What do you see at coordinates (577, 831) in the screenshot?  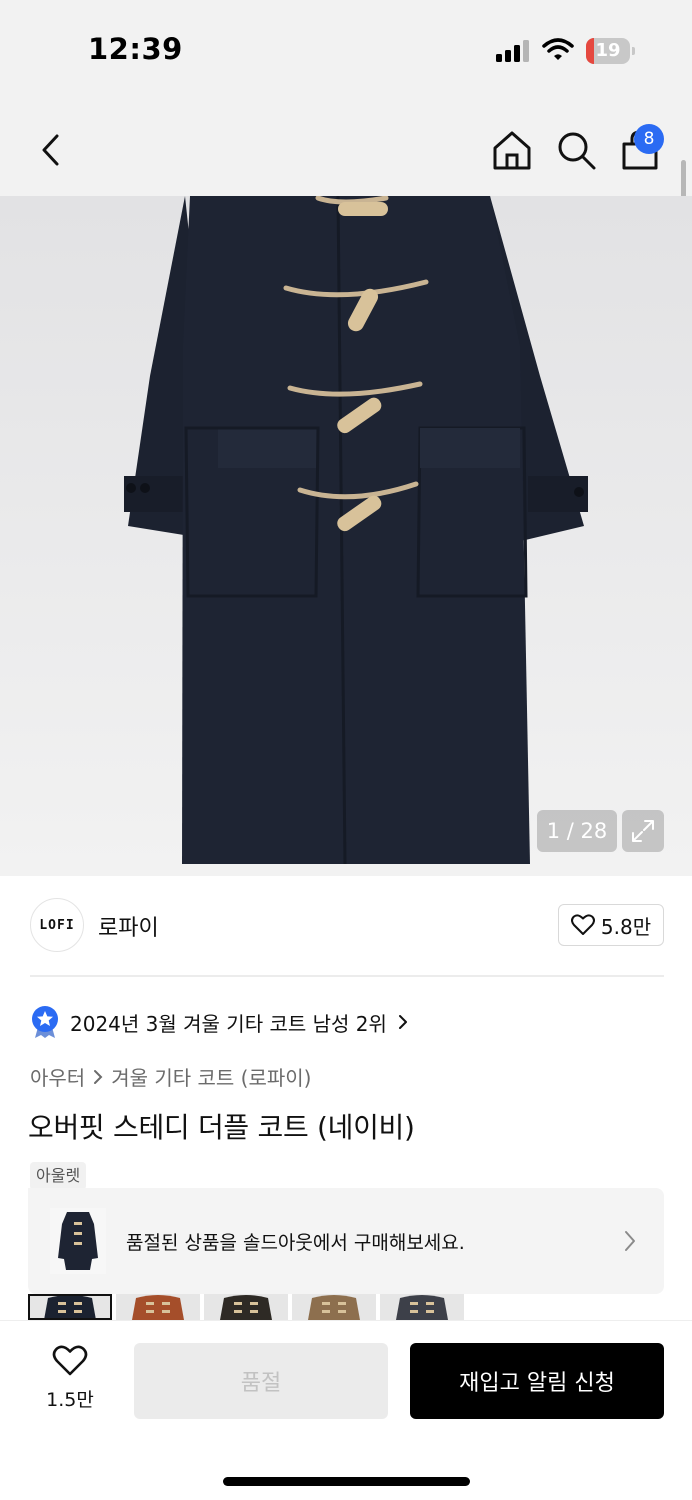 I see `image-counter: 1 / 28` at bounding box center [577, 831].